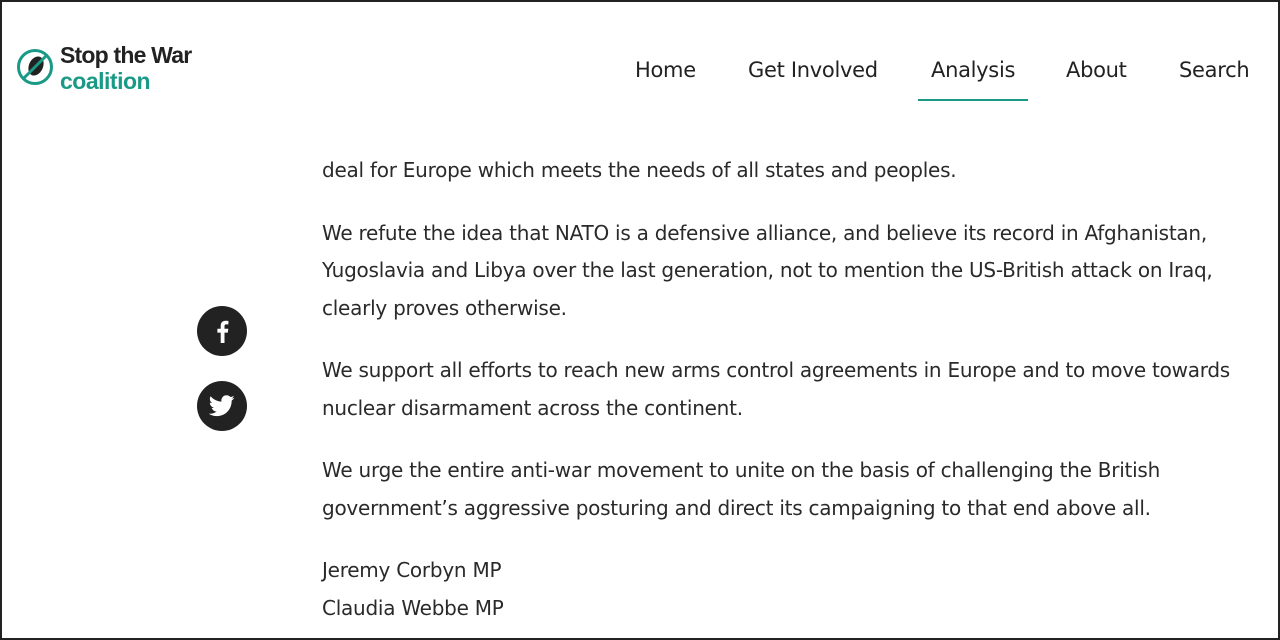 Image resolution: width=1280 pixels, height=640 pixels. I want to click on logo-text: Stop the War coalition, so click(126, 68).